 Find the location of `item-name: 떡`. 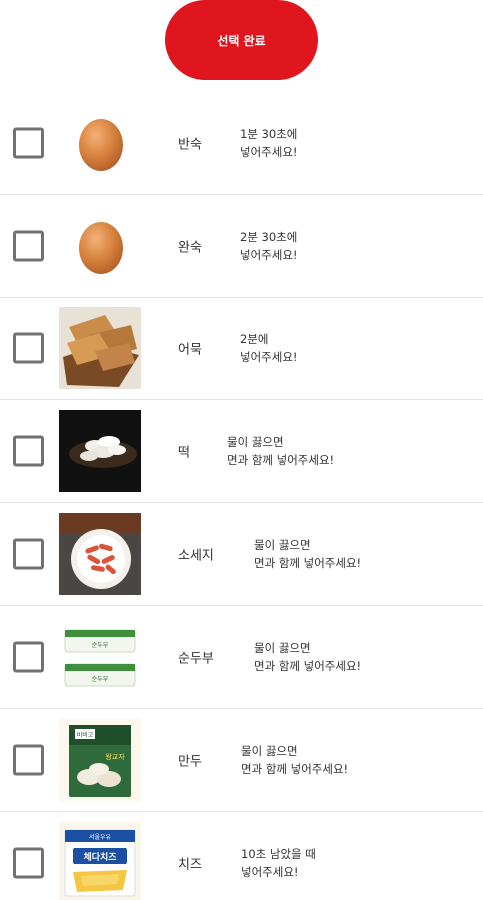

item-name: 떡 is located at coordinates (184, 453).